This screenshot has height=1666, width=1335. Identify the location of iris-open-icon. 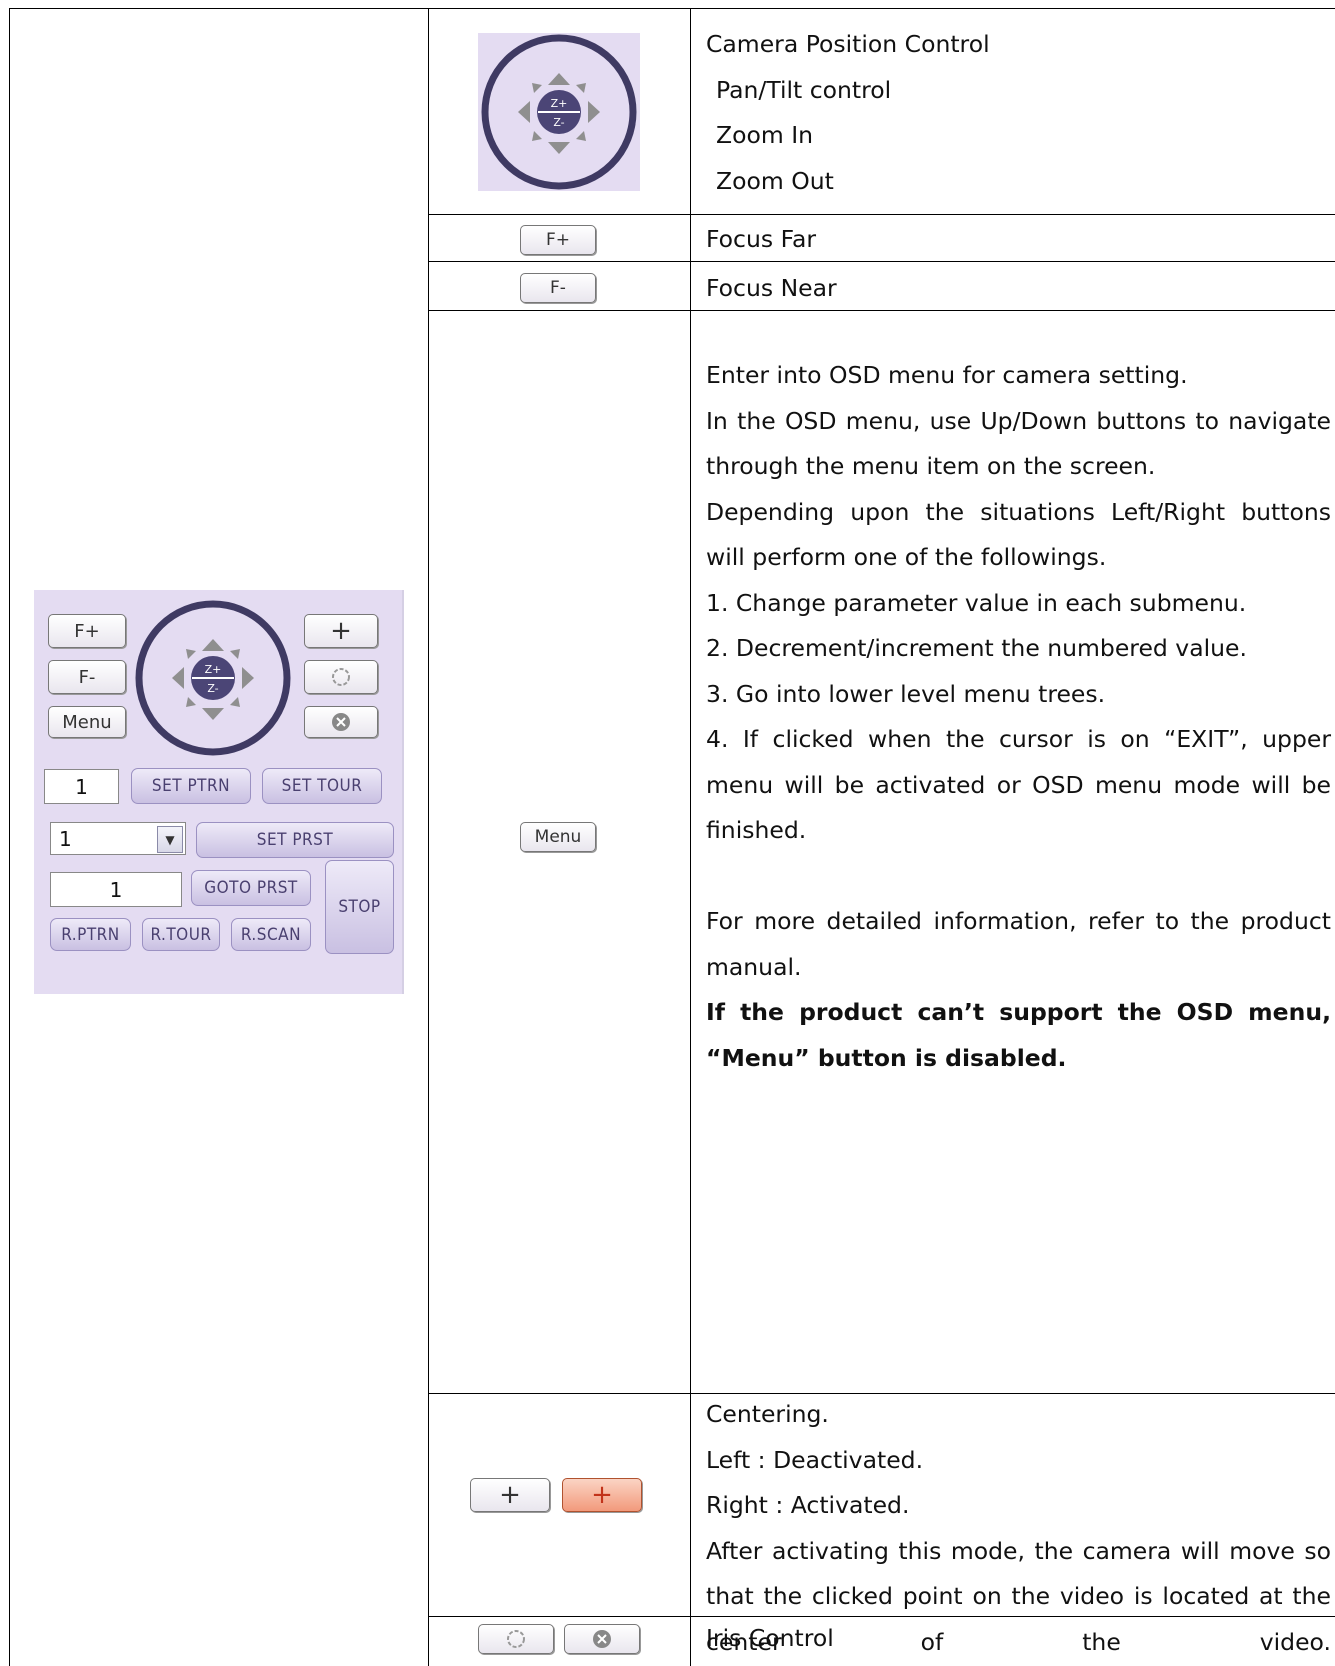
(341, 677).